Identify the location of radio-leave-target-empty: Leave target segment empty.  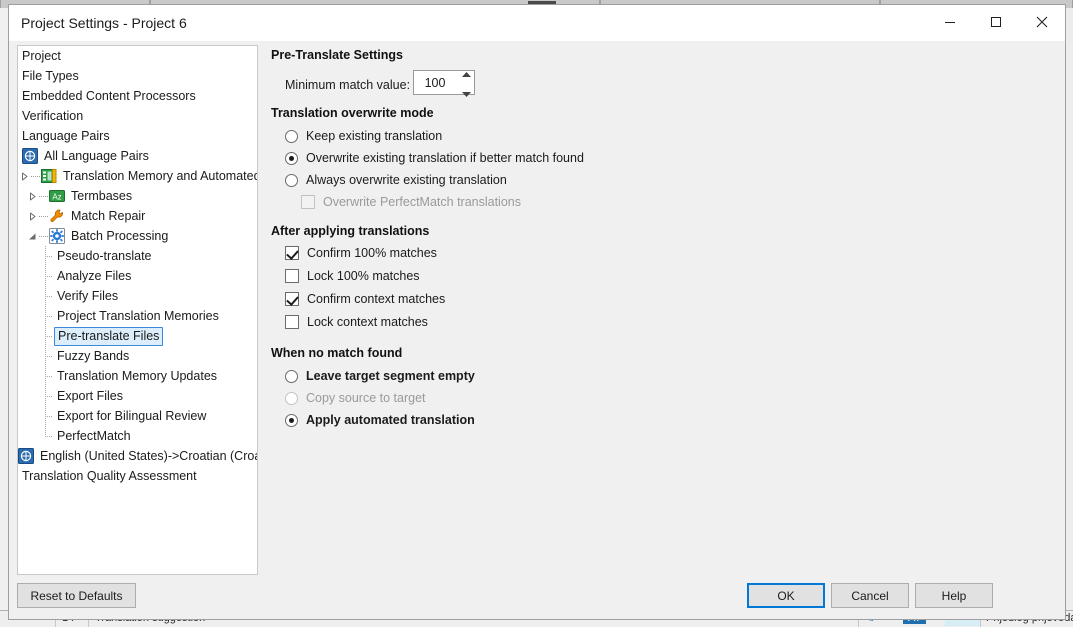
(380, 376).